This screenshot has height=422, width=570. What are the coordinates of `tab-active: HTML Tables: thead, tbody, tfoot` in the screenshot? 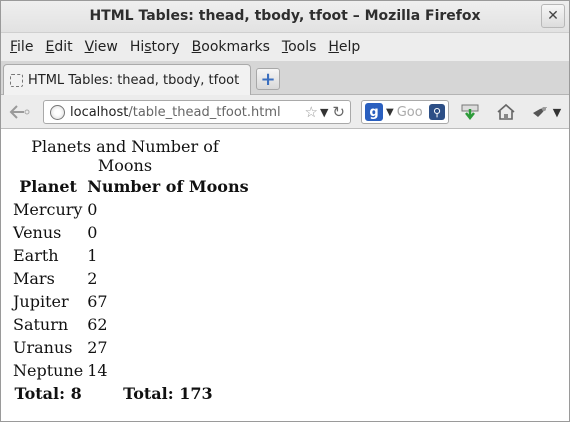 It's located at (127, 79).